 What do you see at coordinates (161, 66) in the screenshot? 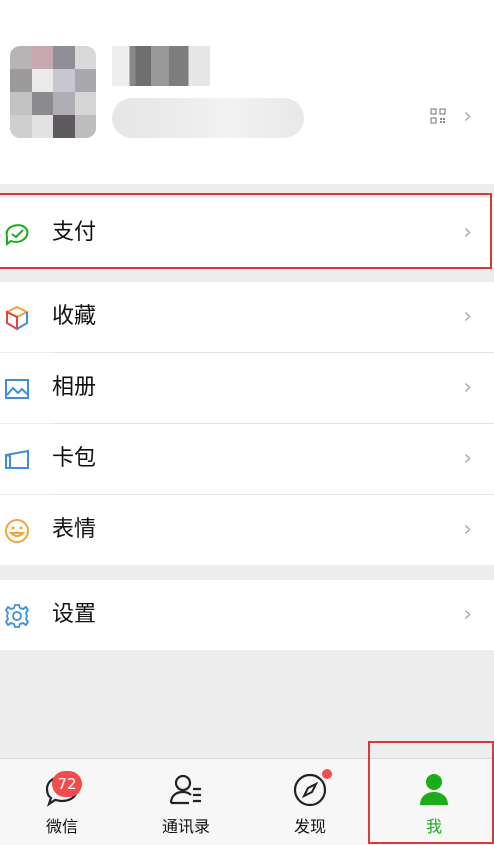
I see `profile-name-blurred` at bounding box center [161, 66].